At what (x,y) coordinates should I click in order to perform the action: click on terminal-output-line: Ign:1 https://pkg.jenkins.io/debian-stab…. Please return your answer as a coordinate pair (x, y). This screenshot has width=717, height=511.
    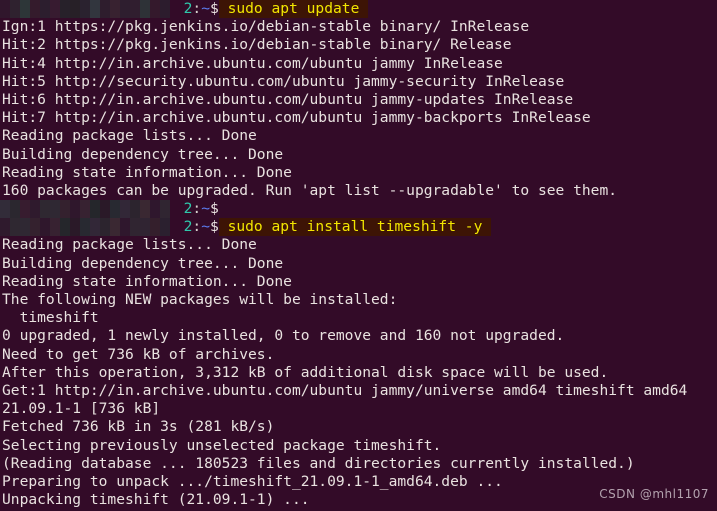
    Looking at the image, I should click on (358, 27).